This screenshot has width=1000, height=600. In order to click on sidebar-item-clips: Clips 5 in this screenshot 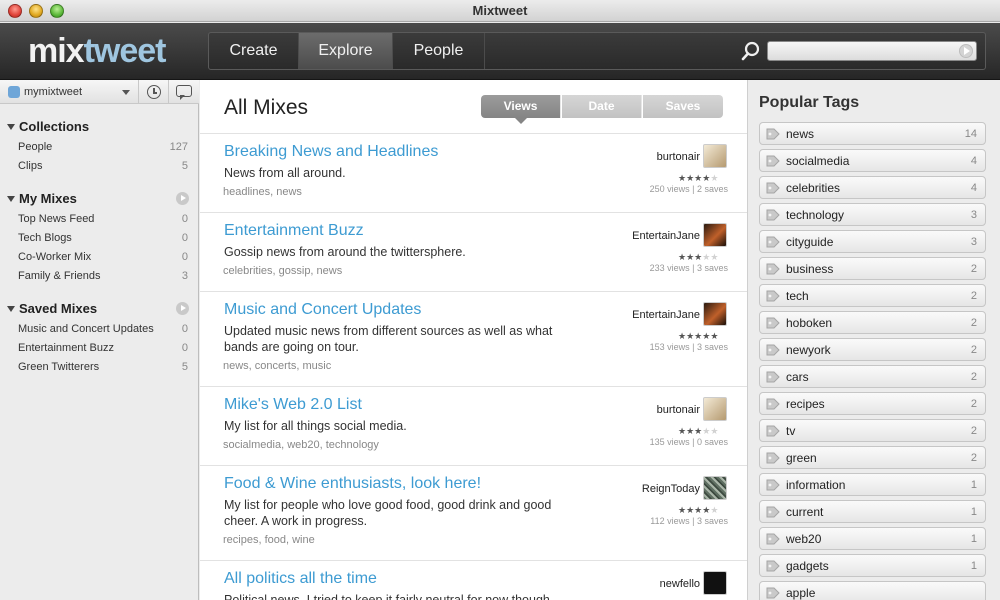, I will do `click(103, 166)`.